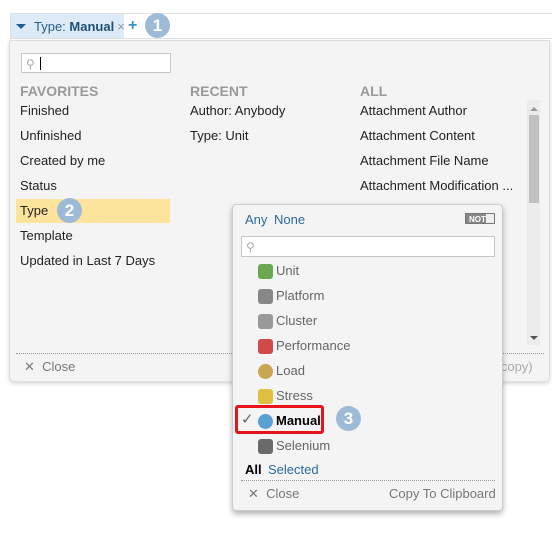  What do you see at coordinates (441, 110) in the screenshot?
I see `all-item: Attachment Author` at bounding box center [441, 110].